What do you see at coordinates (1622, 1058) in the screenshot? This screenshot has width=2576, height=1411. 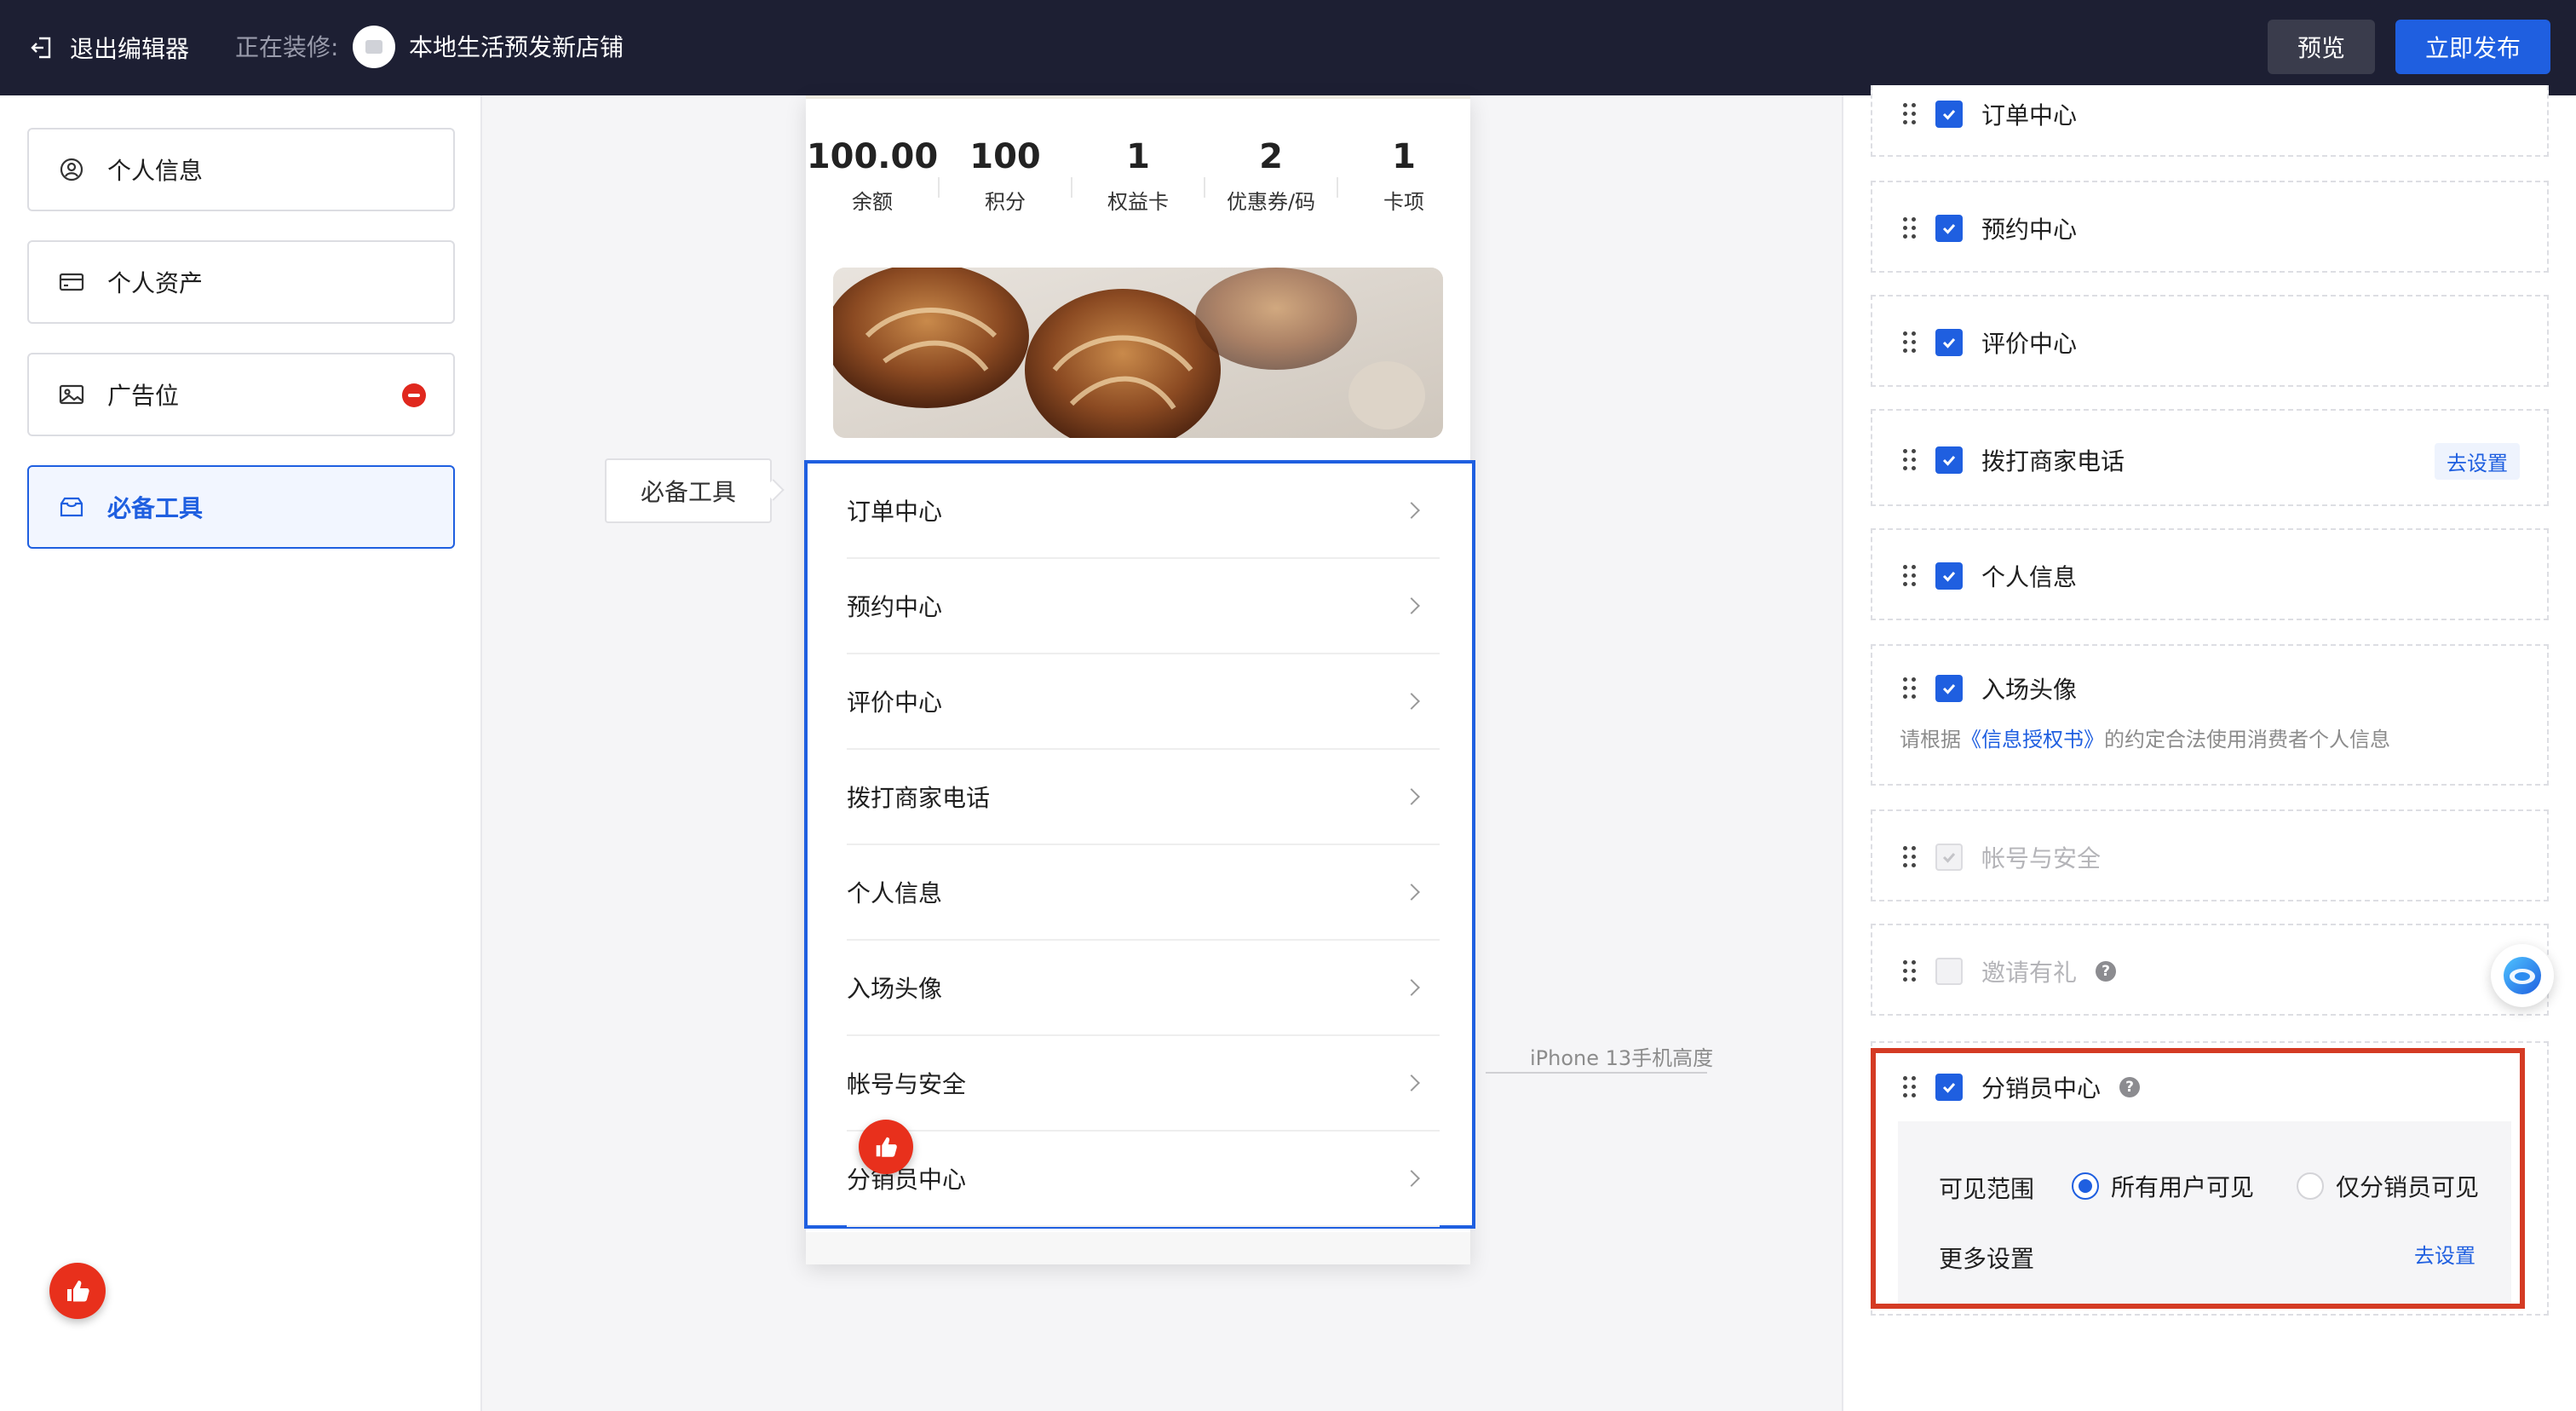 I see `iphone-height-label: iPhone 13手机高度` at bounding box center [1622, 1058].